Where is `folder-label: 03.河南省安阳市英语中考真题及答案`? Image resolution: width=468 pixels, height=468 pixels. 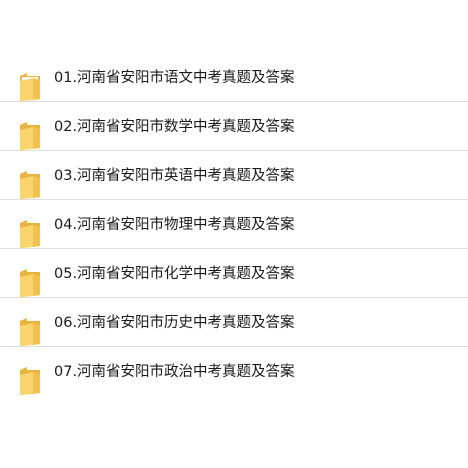
folder-label: 03.河南省安阳市英语中考真题及答案 is located at coordinates (174, 176).